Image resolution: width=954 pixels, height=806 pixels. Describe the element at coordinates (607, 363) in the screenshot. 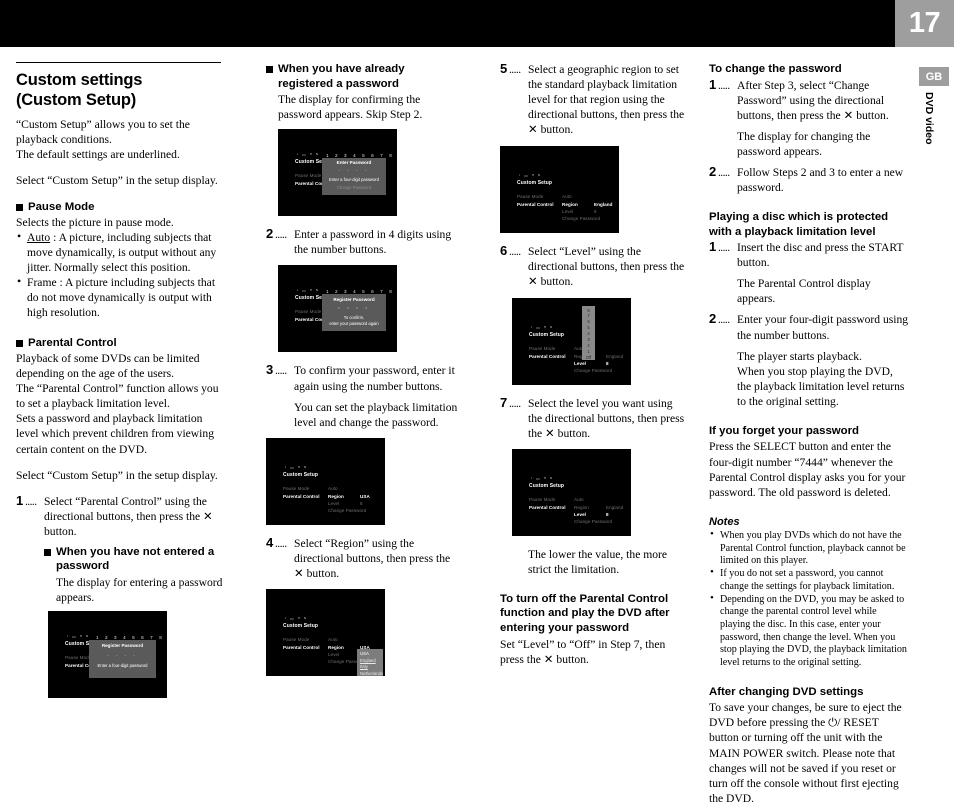

I see `shot7-row-2-value2: 8` at that location.